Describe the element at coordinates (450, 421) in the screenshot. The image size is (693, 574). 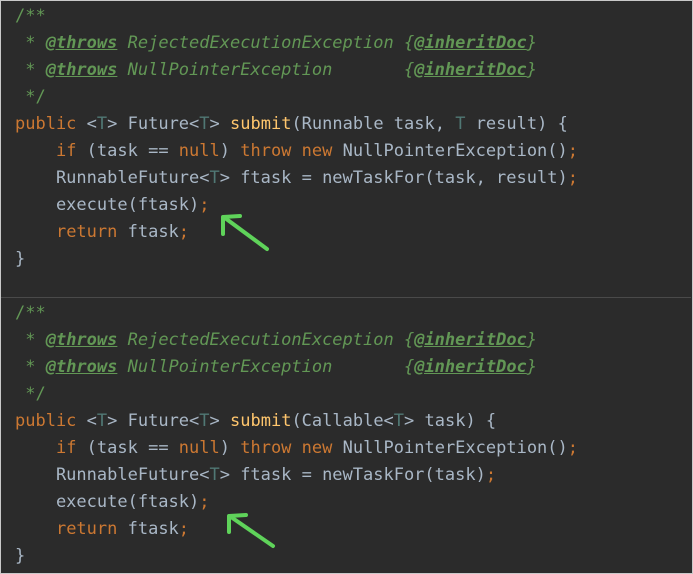
I see `code-token: > task) {` at that location.